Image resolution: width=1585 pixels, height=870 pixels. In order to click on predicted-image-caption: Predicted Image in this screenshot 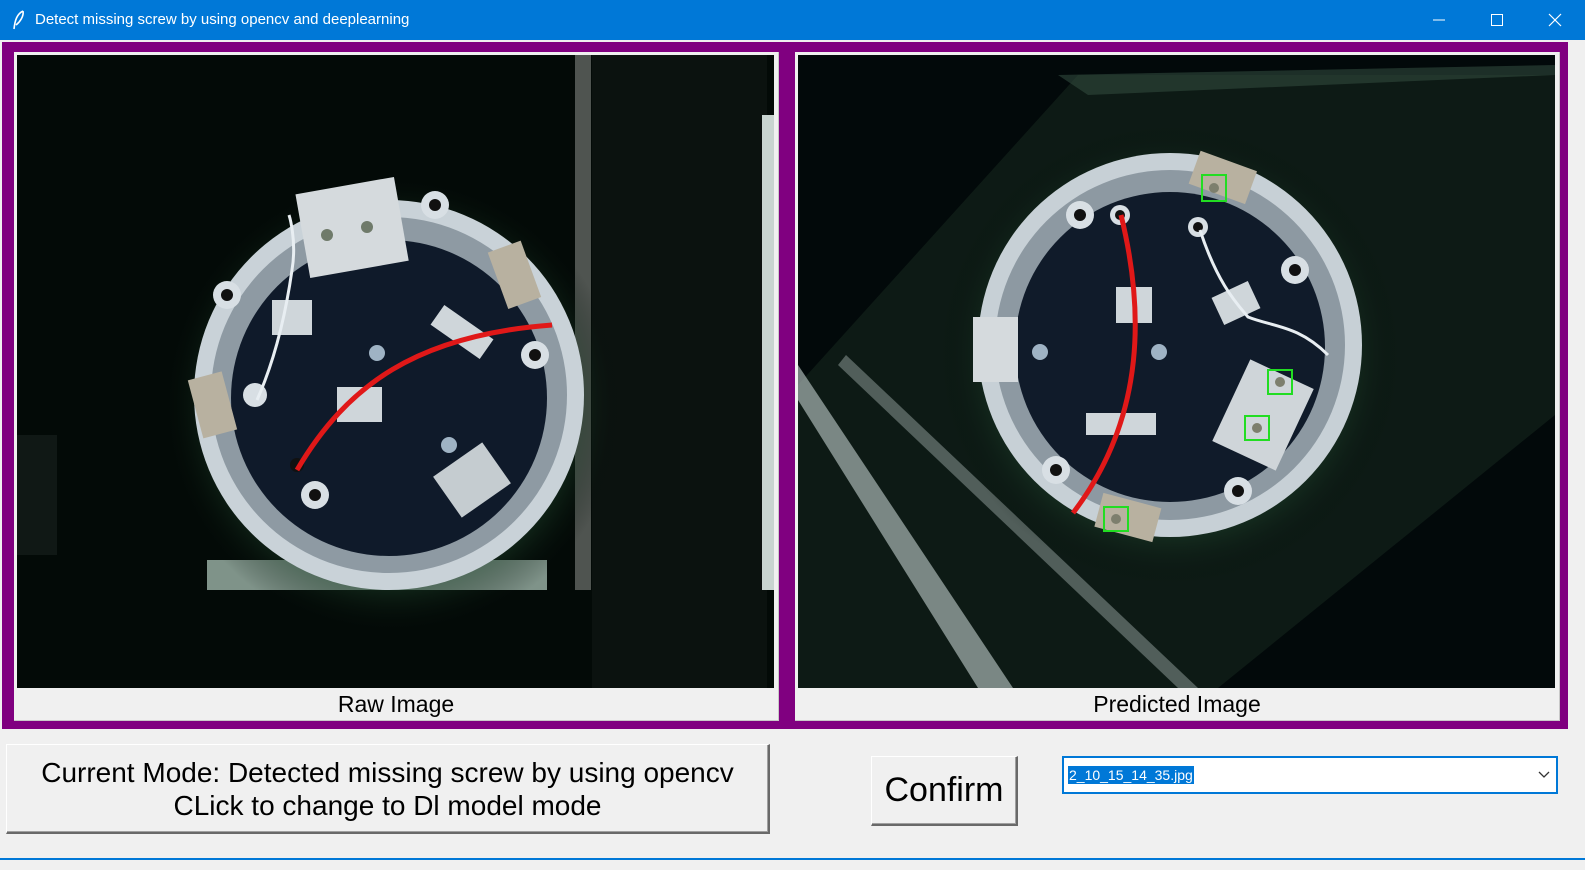, I will do `click(1177, 704)`.